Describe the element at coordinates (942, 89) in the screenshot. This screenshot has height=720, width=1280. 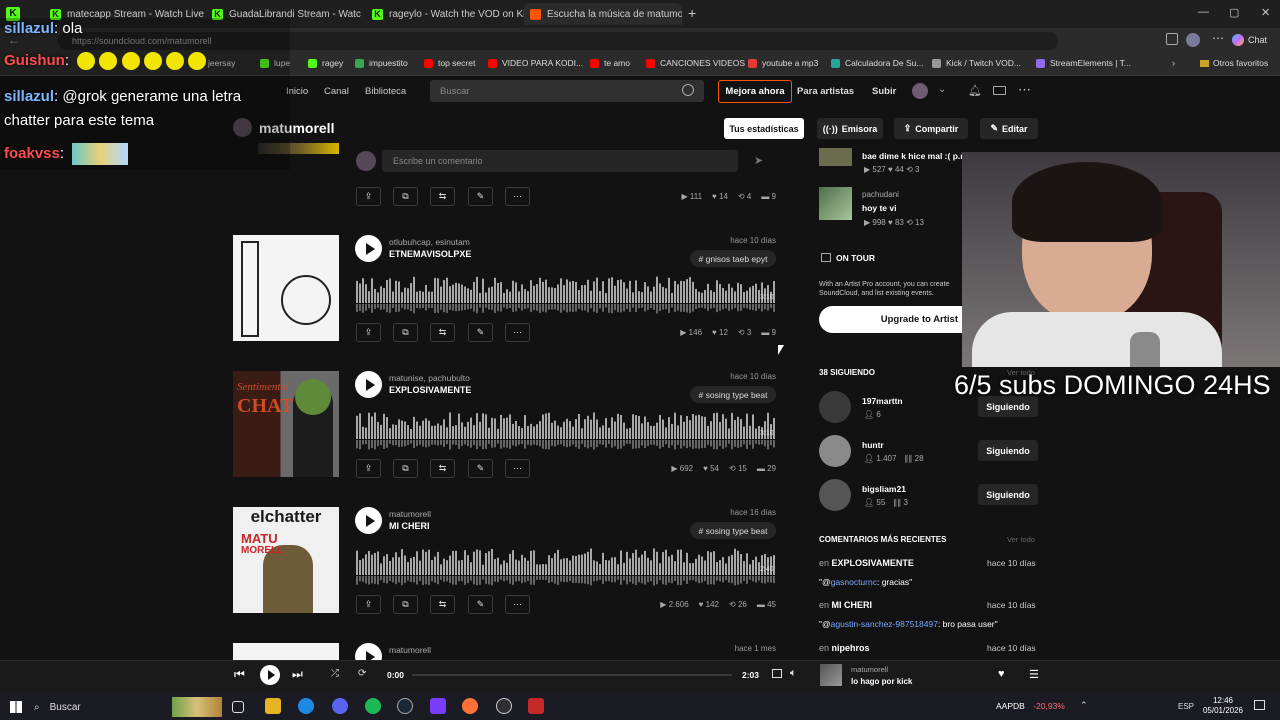
I see `chevron-down-icon: ⌄` at that location.